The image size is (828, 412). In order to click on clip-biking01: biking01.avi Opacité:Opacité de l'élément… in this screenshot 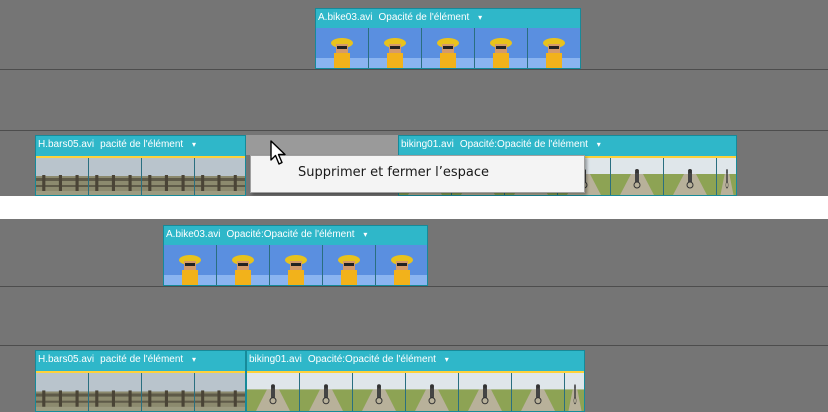, I will do `click(415, 381)`.